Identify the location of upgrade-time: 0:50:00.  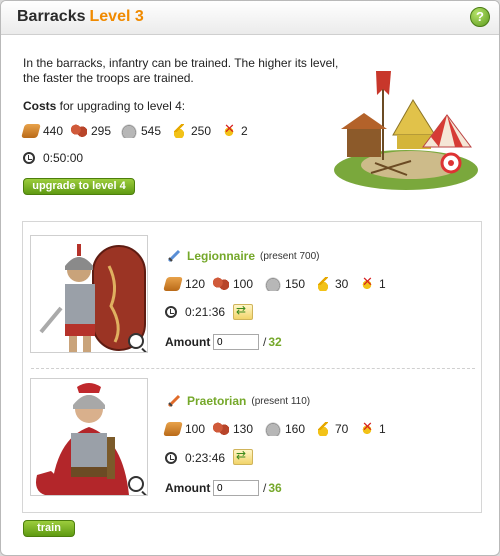
(53, 158).